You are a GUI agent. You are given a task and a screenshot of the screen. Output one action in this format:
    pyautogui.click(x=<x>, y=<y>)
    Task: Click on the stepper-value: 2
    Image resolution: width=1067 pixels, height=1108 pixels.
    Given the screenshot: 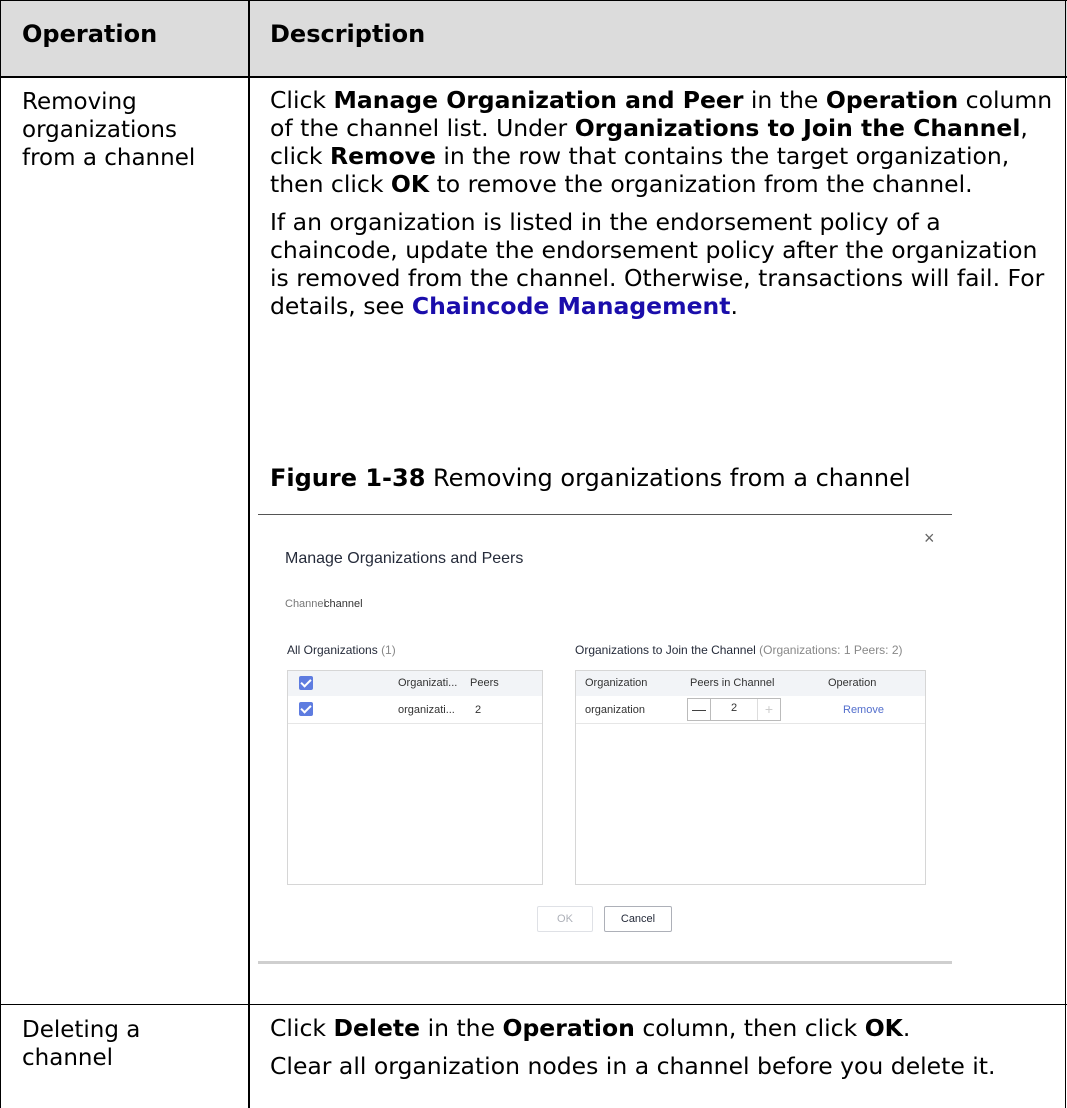 What is the action you would take?
    pyautogui.click(x=734, y=708)
    